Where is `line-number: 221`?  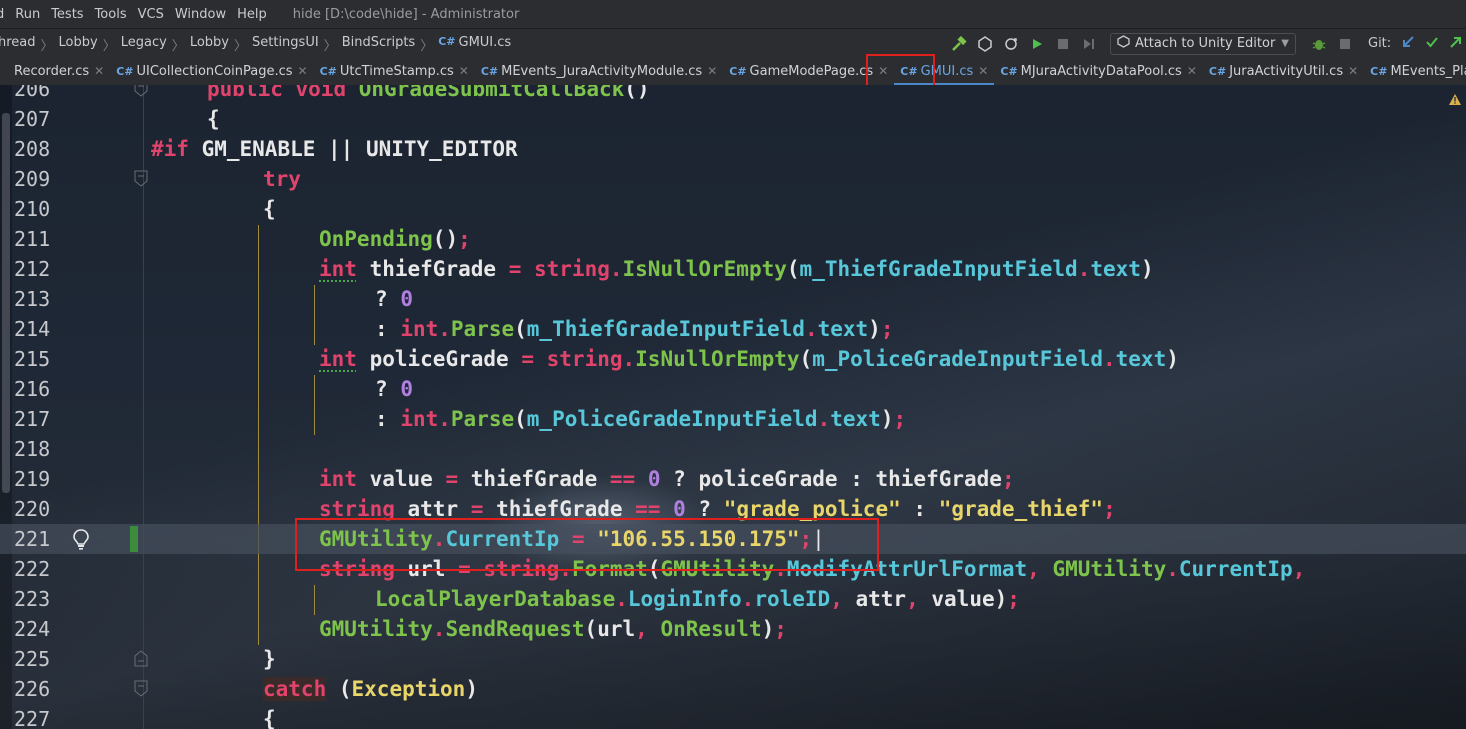 line-number: 221 is located at coordinates (32, 539).